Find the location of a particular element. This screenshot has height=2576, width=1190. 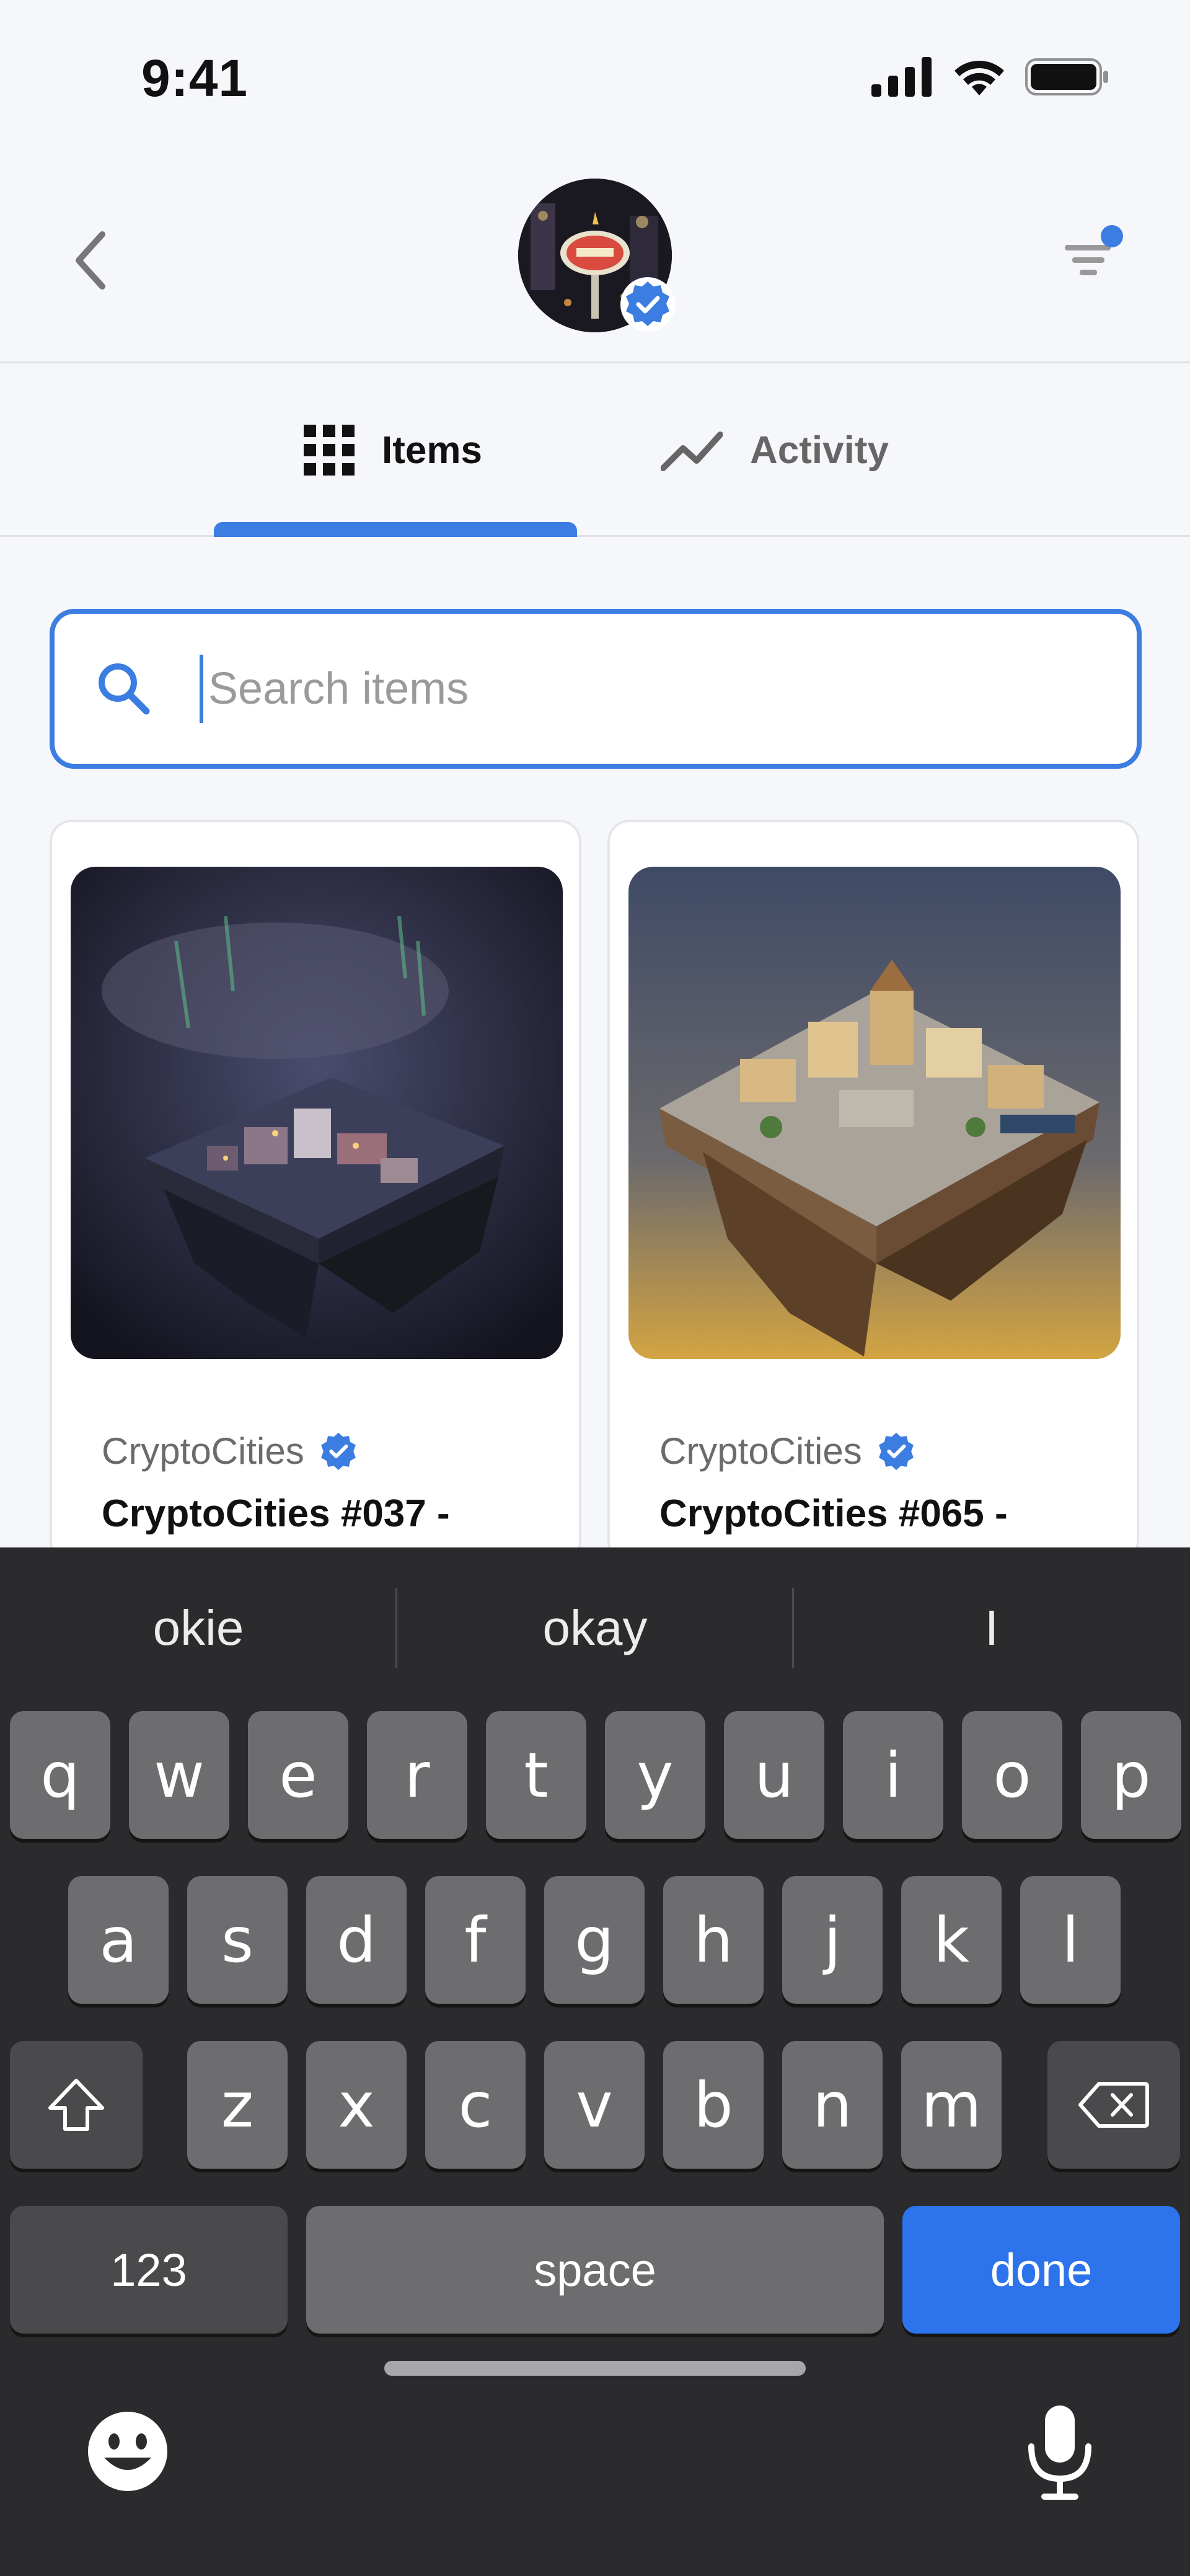

status-time: 9:41 is located at coordinates (195, 78).